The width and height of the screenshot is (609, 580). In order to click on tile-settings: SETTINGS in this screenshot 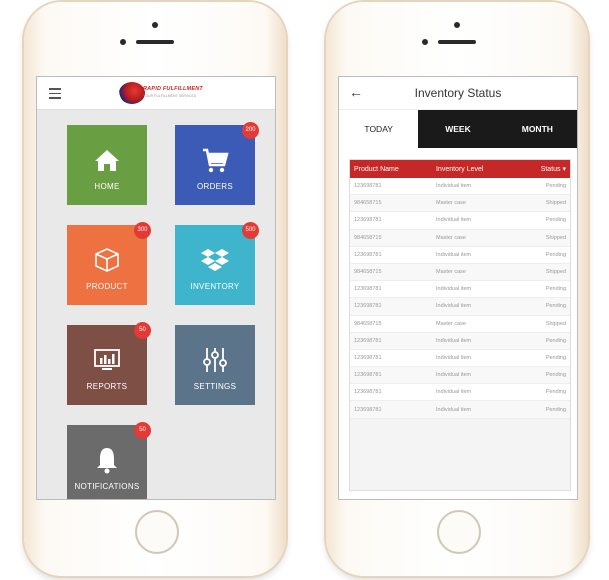, I will do `click(215, 365)`.